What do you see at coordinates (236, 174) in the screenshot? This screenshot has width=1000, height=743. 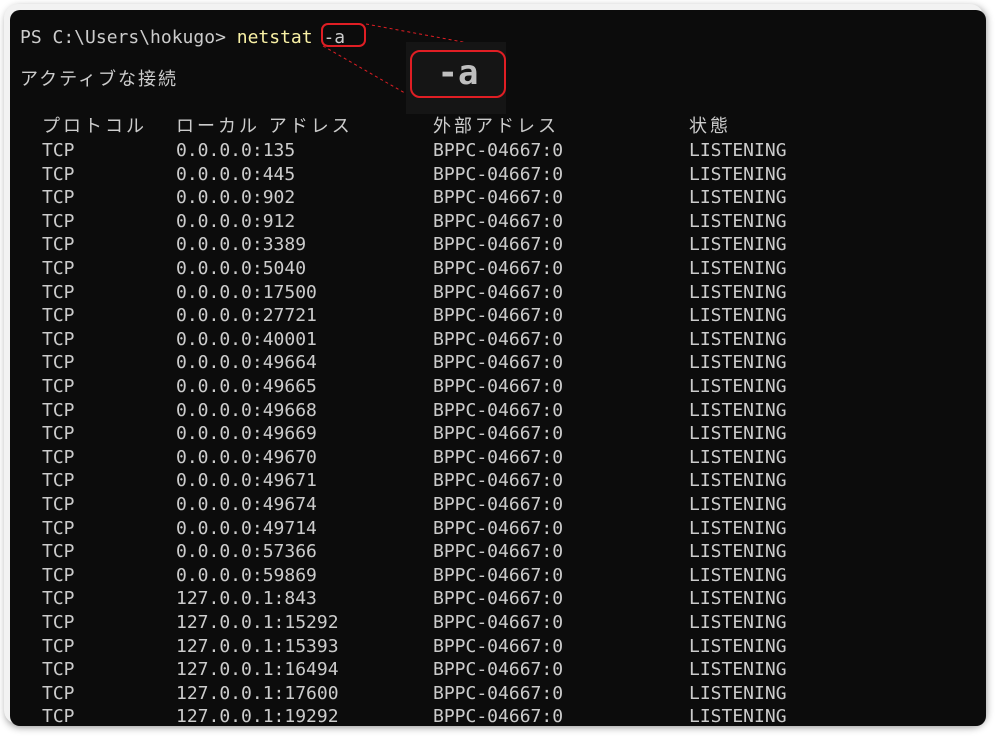 I see `row-local-address: 0.0.0.0:445` at bounding box center [236, 174].